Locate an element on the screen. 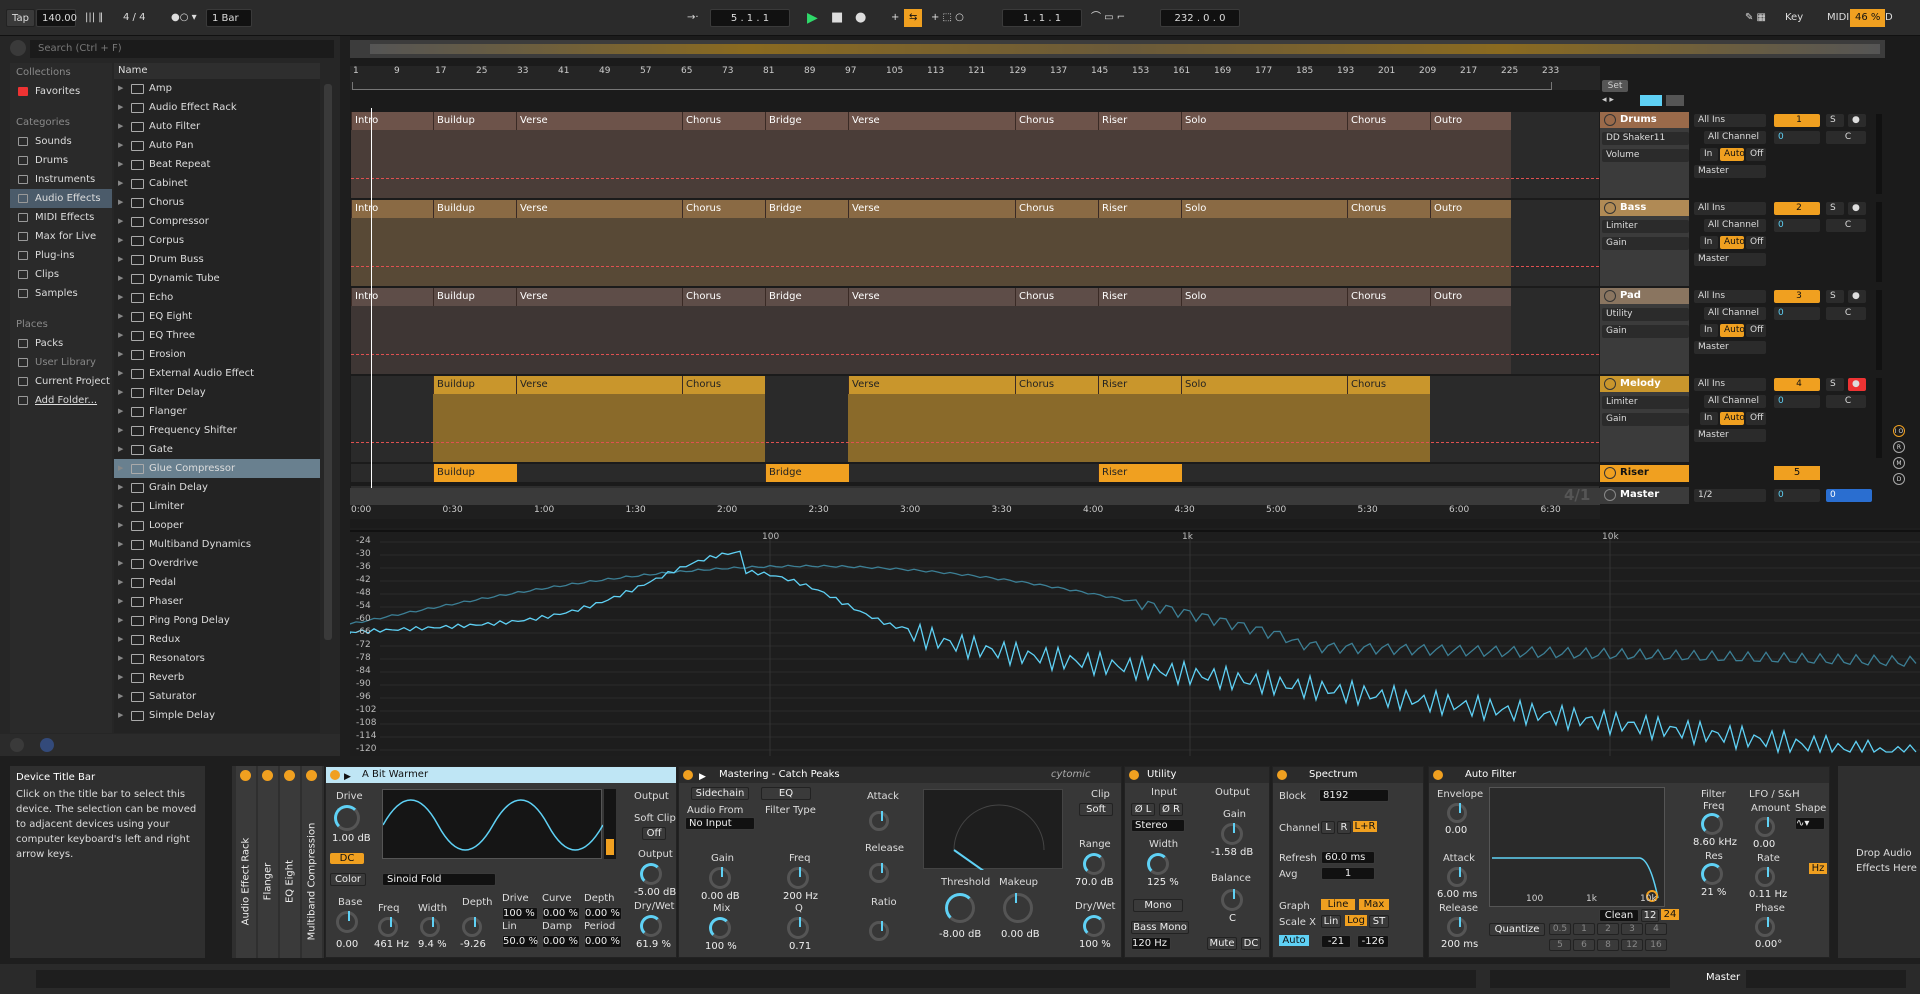 The width and height of the screenshot is (1920, 994). shape-menu: ∿▾ is located at coordinates (1810, 823).